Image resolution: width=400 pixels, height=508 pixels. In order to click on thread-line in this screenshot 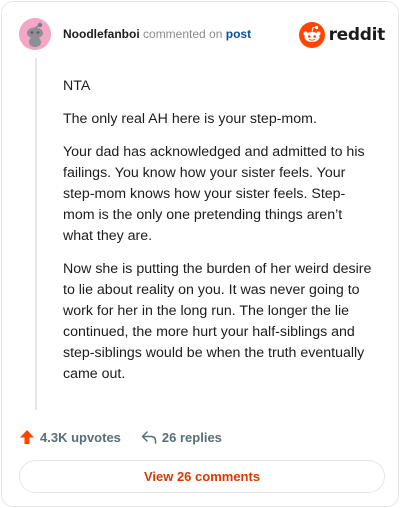, I will do `click(36, 234)`.